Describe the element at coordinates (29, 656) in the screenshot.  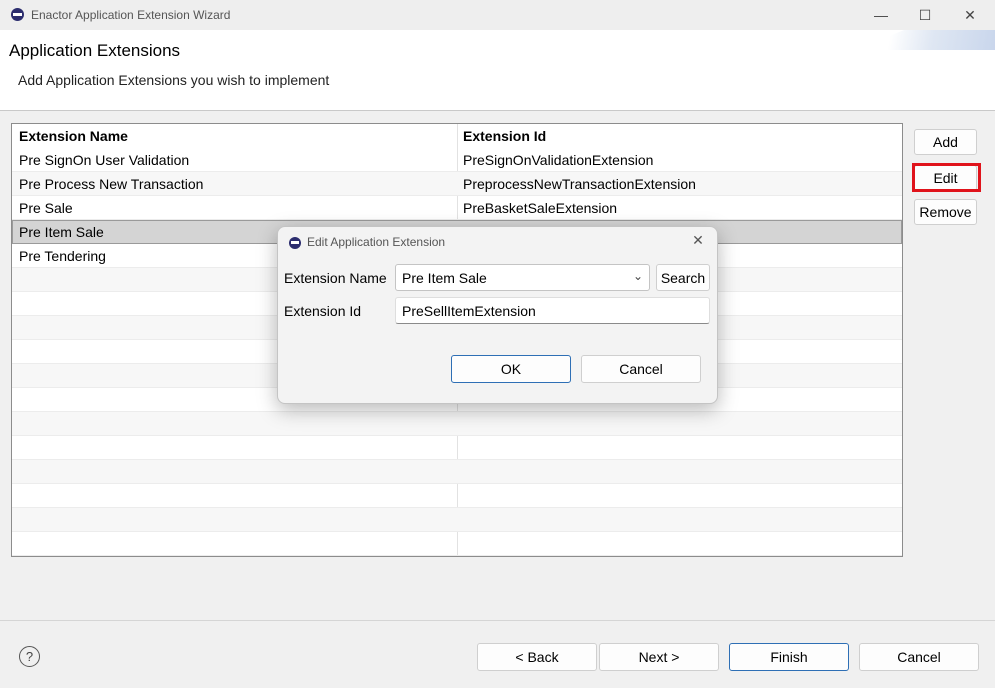
I see `help-icon: ?` at that location.